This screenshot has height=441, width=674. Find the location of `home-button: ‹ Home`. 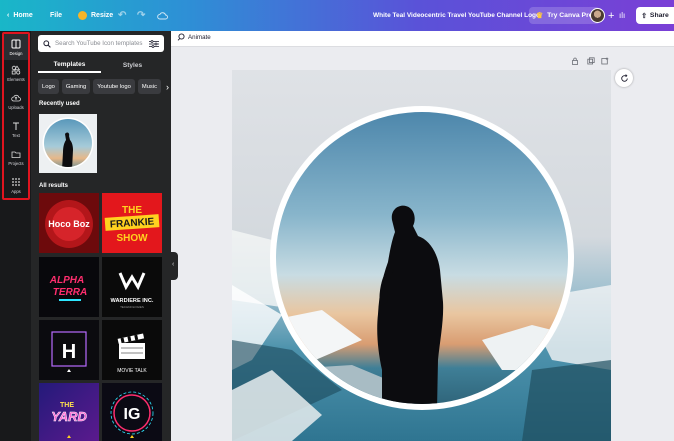

home-button: ‹ Home is located at coordinates (20, 15).